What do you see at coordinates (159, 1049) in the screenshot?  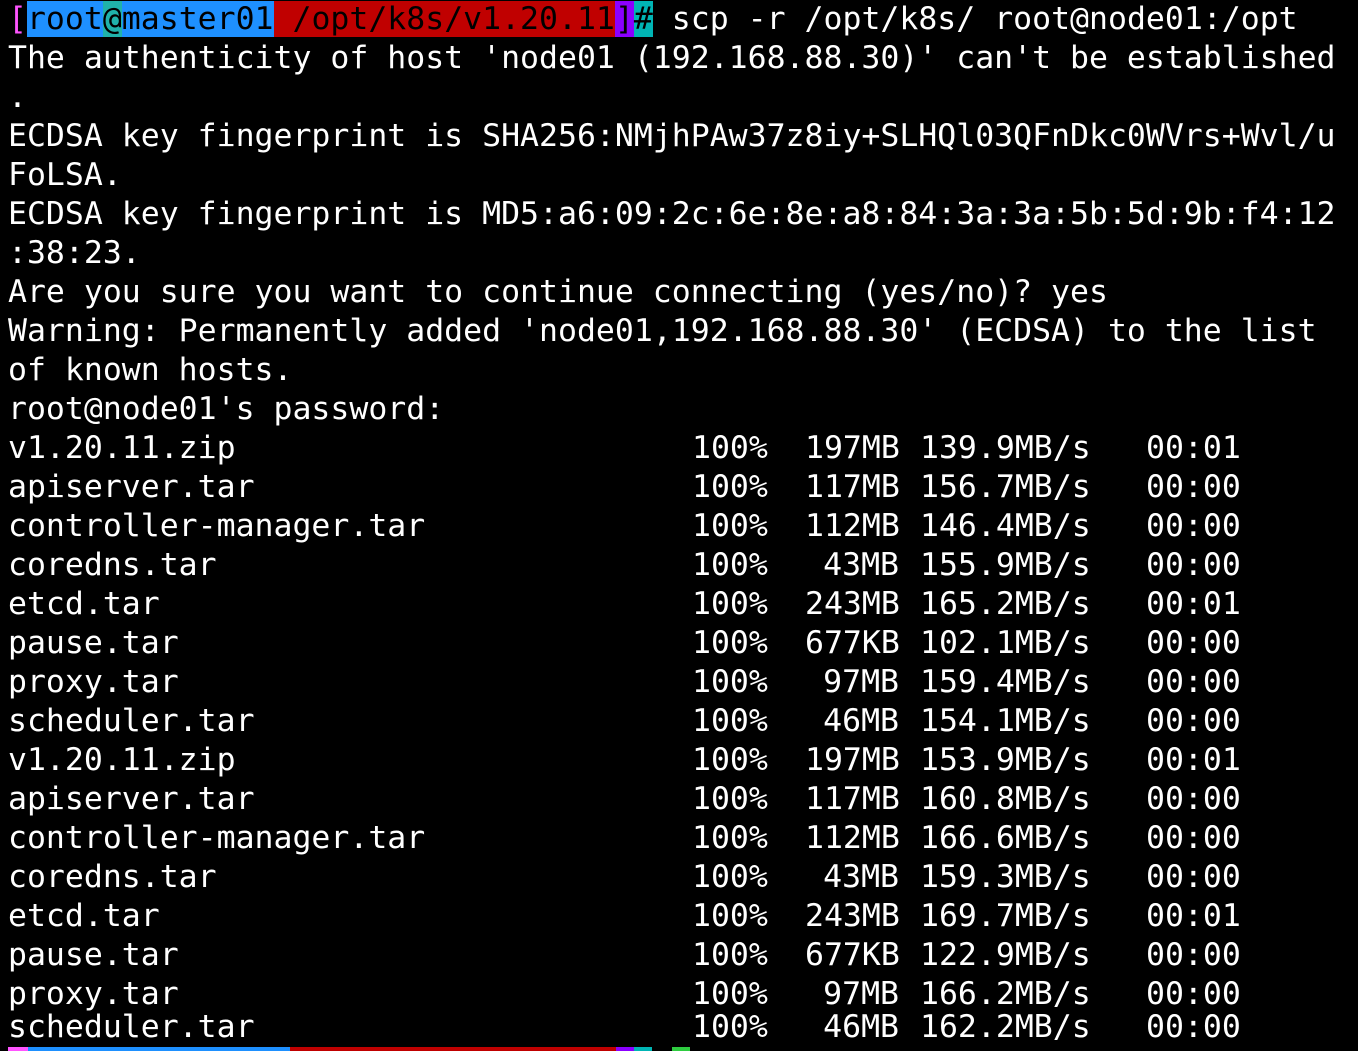 I see `strip-user-host` at bounding box center [159, 1049].